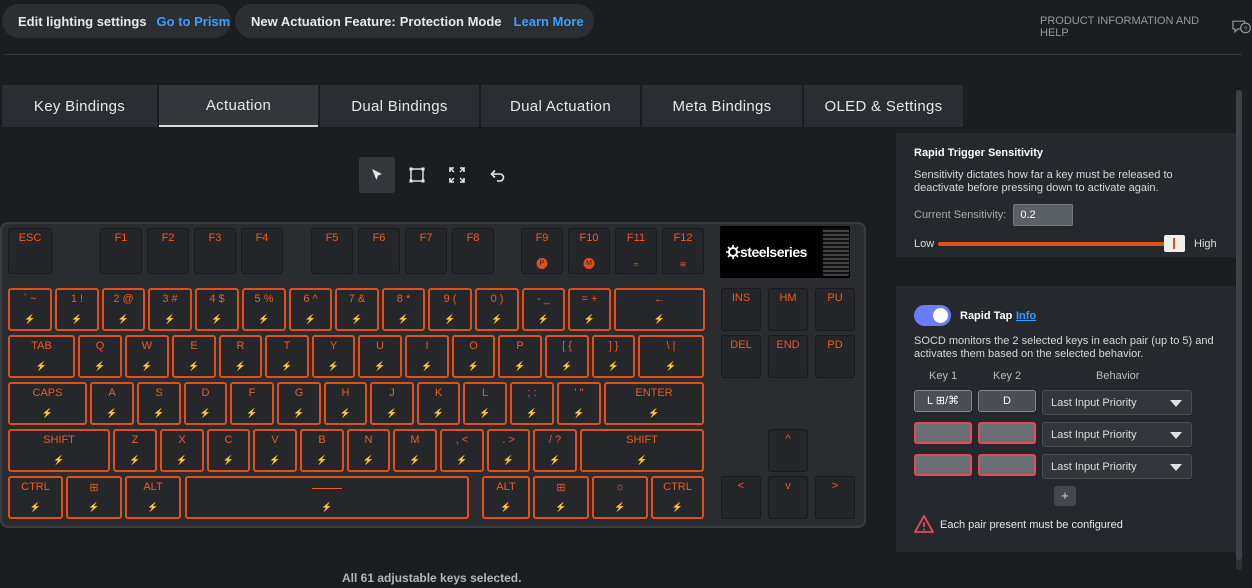  Describe the element at coordinates (943, 465) in the screenshot. I see `pair3-key1` at that location.